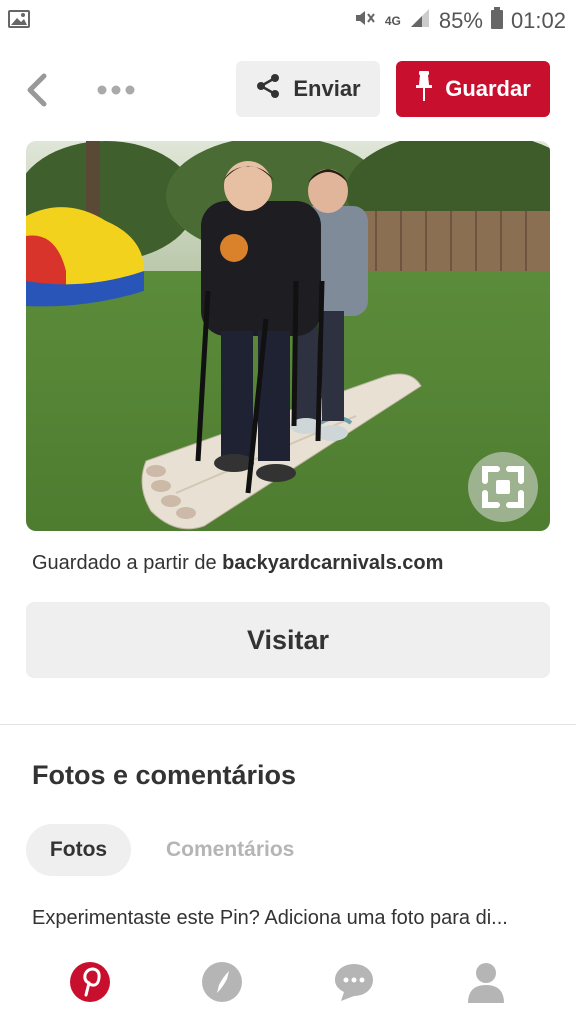  I want to click on source-link: backyardcarnivals.com, so click(332, 563).